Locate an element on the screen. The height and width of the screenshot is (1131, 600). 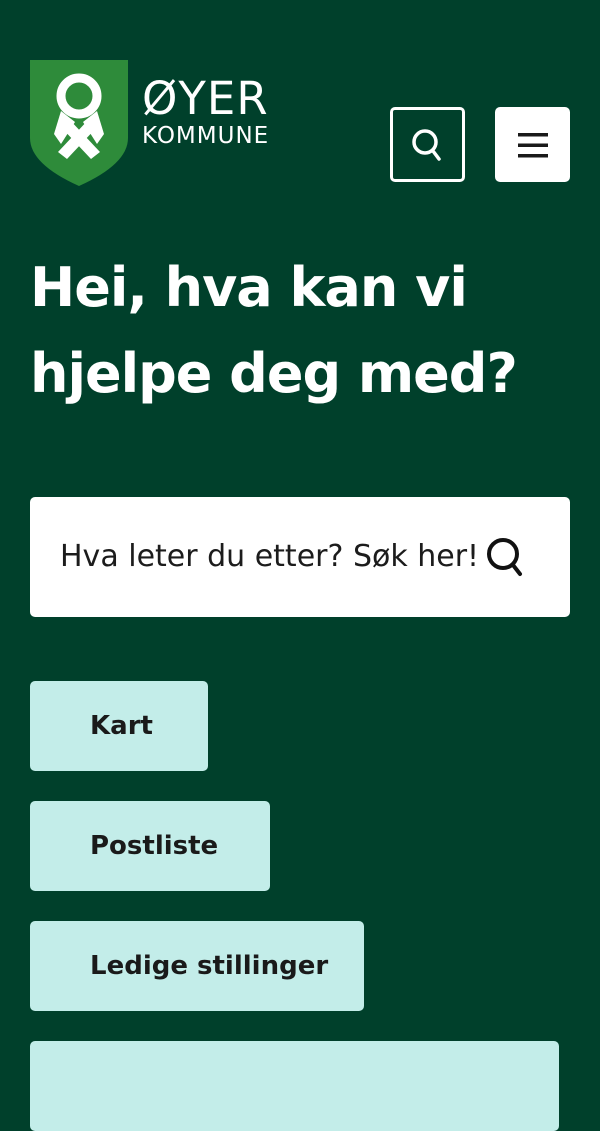
menu-button is located at coordinates (532, 144).